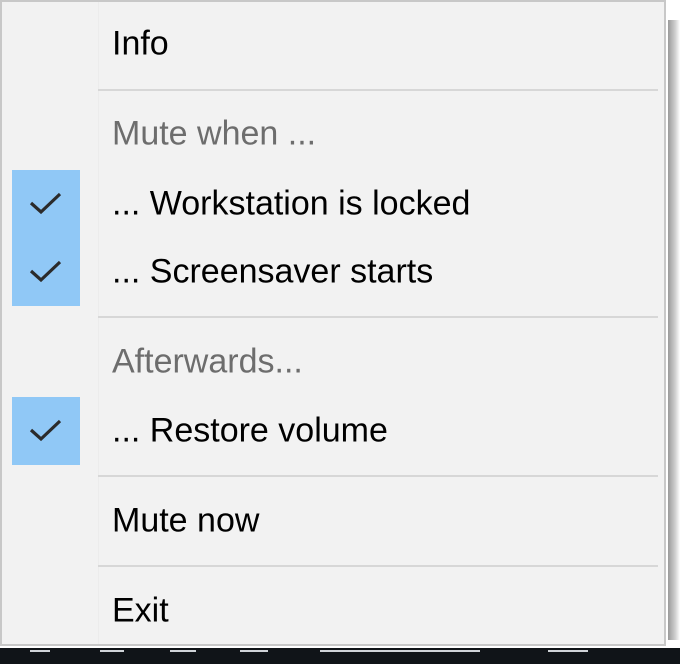 The image size is (680, 666). I want to click on menu-item-workstation-locked: ... Workstation is locked, so click(333, 204).